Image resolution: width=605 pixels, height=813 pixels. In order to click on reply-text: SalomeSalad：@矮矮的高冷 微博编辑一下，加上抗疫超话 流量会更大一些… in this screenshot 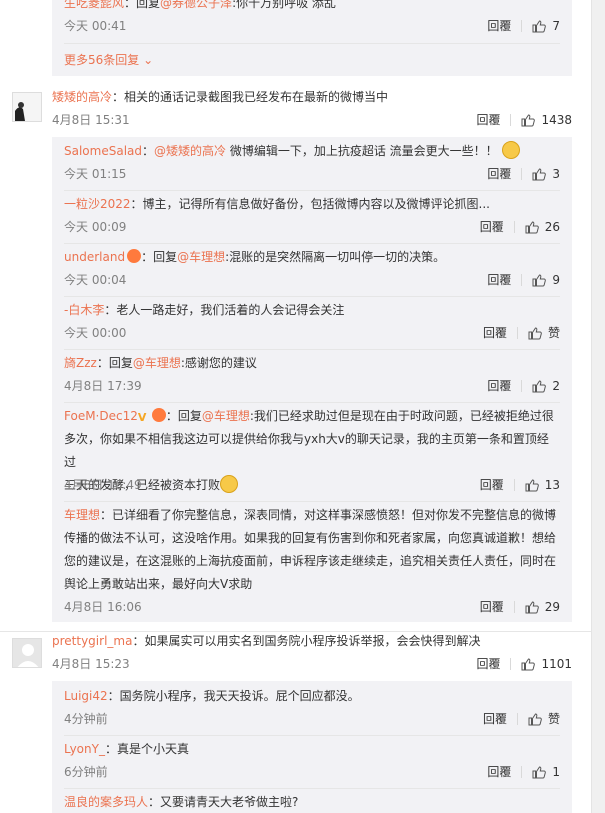, I will do `click(312, 151)`.